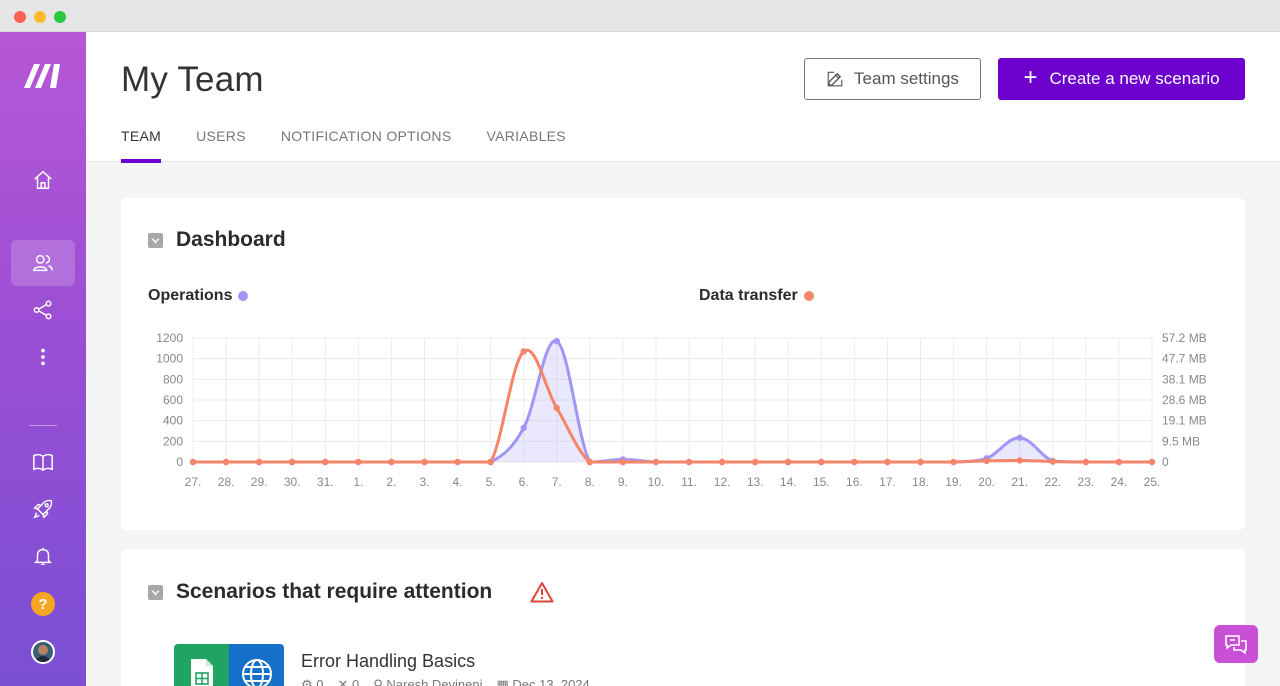 Image resolution: width=1280 pixels, height=686 pixels. I want to click on create-scenario-button: + Create a new scenario, so click(1121, 79).